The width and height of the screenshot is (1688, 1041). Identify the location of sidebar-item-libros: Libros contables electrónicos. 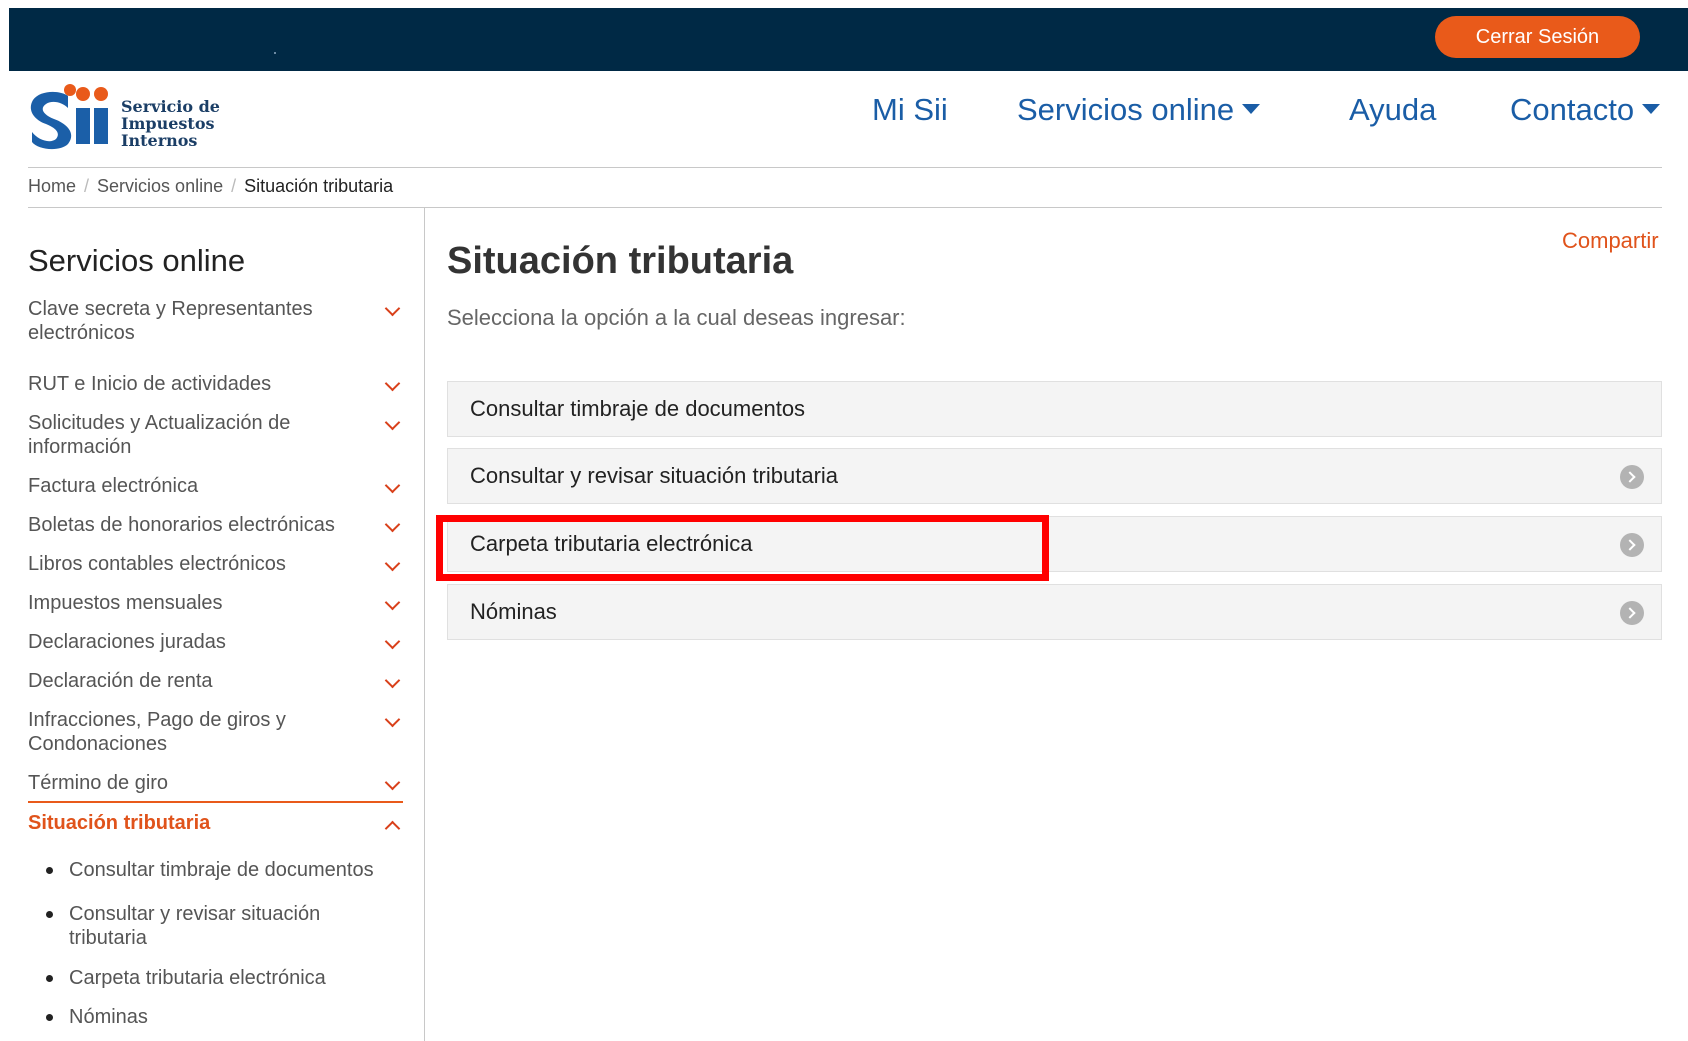
(215, 564).